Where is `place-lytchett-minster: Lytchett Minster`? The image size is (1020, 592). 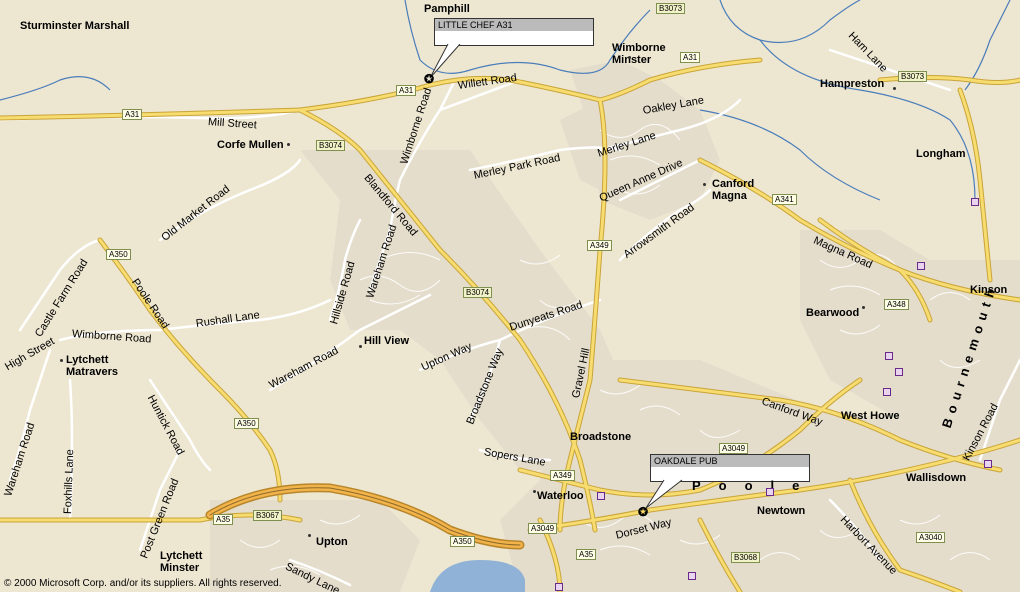 place-lytchett-minster: Lytchett Minster is located at coordinates (181, 562).